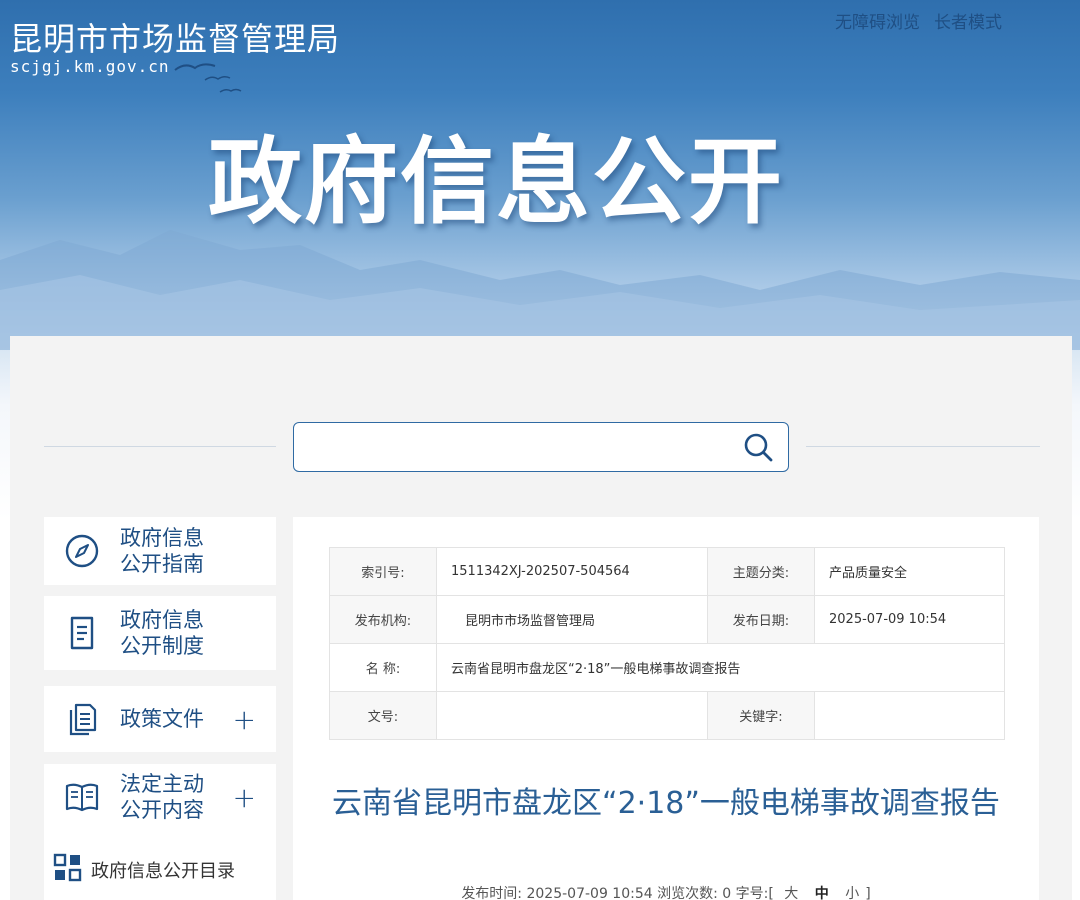 This screenshot has width=1080, height=900. Describe the element at coordinates (791, 893) in the screenshot. I see `font-large-button: 大` at that location.